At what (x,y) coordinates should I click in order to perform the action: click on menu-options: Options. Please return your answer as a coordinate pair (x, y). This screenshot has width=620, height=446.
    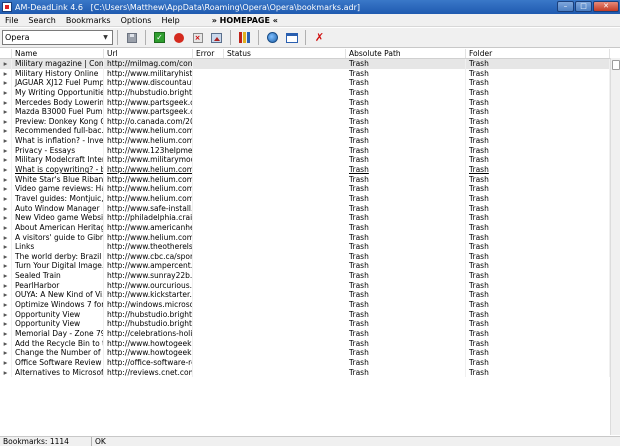
    Looking at the image, I should click on (136, 20).